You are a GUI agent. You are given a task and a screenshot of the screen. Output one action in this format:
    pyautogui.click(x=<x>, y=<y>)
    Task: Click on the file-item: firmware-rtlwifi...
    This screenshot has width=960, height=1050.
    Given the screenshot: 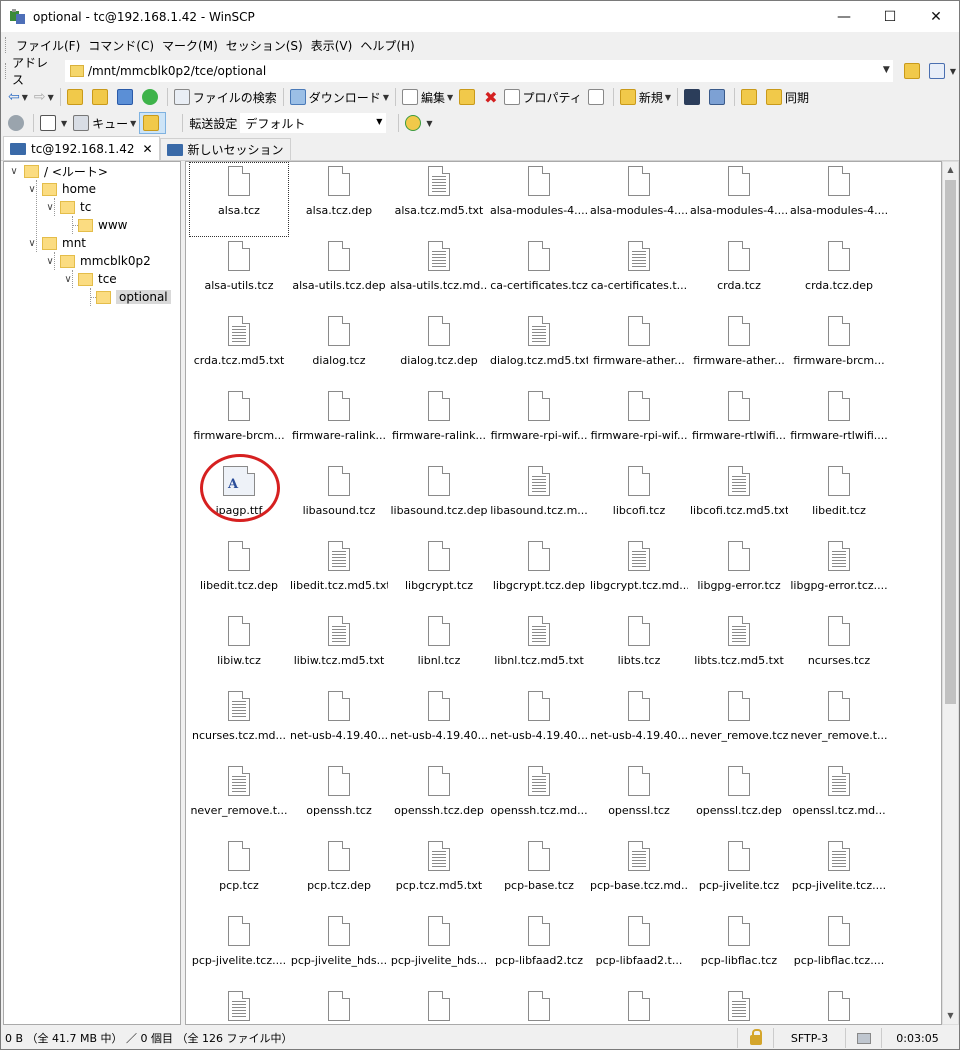 What is the action you would take?
    pyautogui.click(x=739, y=424)
    